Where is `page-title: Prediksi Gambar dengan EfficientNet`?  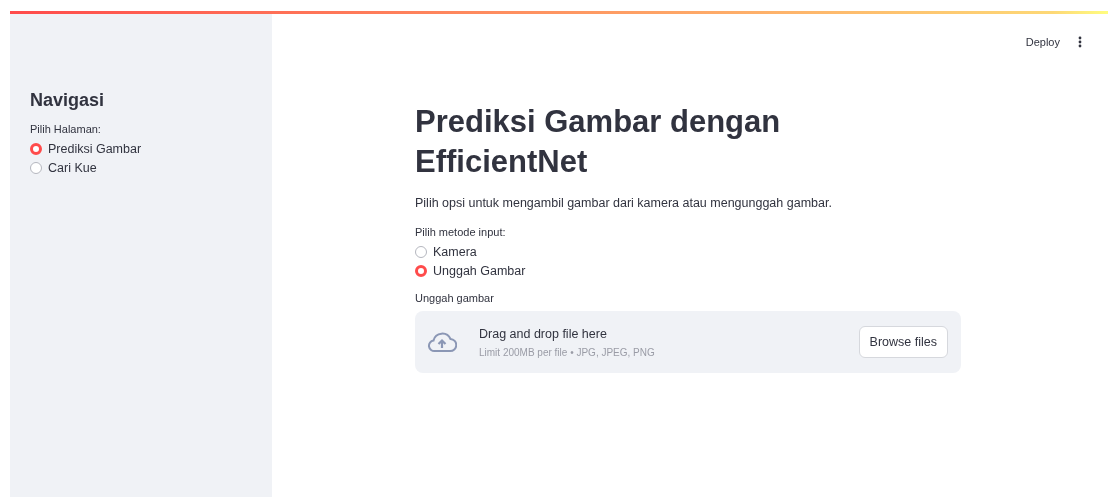 page-title: Prediksi Gambar dengan EfficientNet is located at coordinates (598, 142).